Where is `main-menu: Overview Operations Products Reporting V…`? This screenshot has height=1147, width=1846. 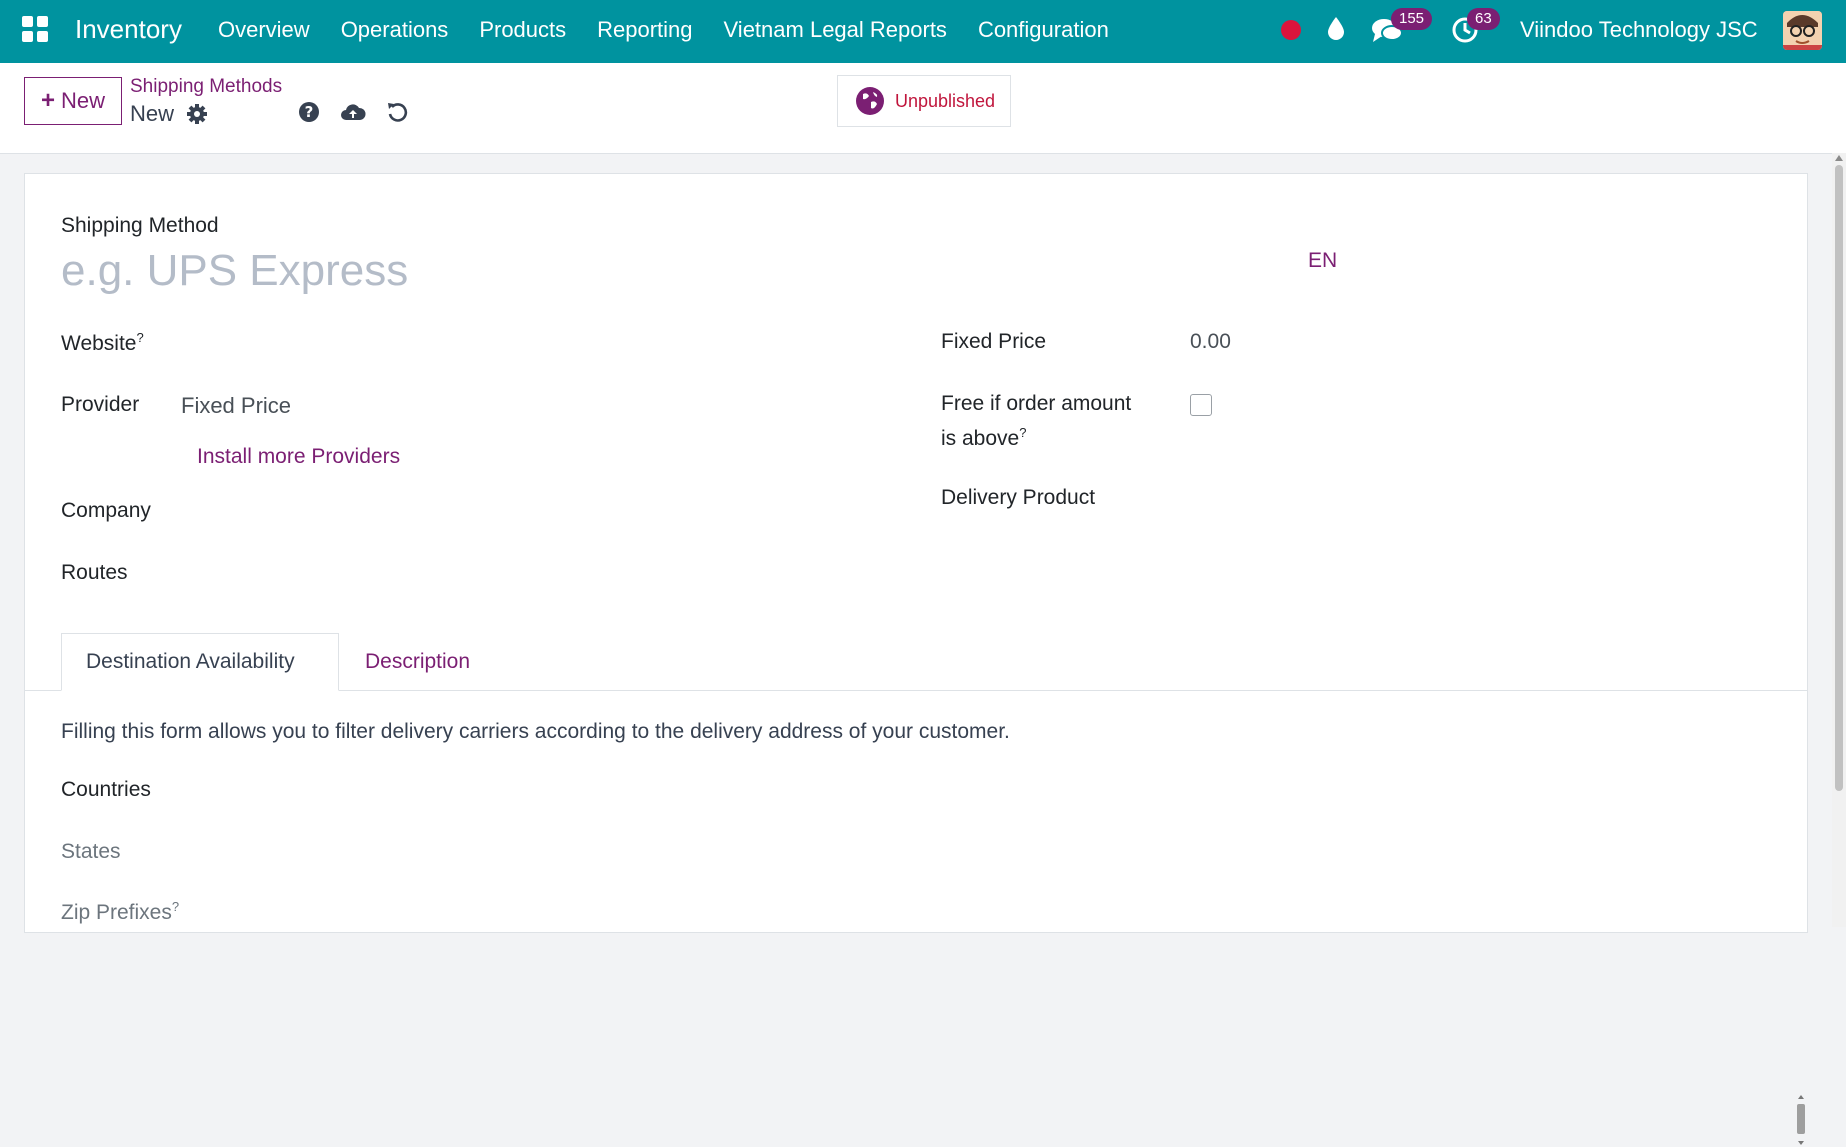
main-menu: Overview Operations Products Reporting V… is located at coordinates (663, 30).